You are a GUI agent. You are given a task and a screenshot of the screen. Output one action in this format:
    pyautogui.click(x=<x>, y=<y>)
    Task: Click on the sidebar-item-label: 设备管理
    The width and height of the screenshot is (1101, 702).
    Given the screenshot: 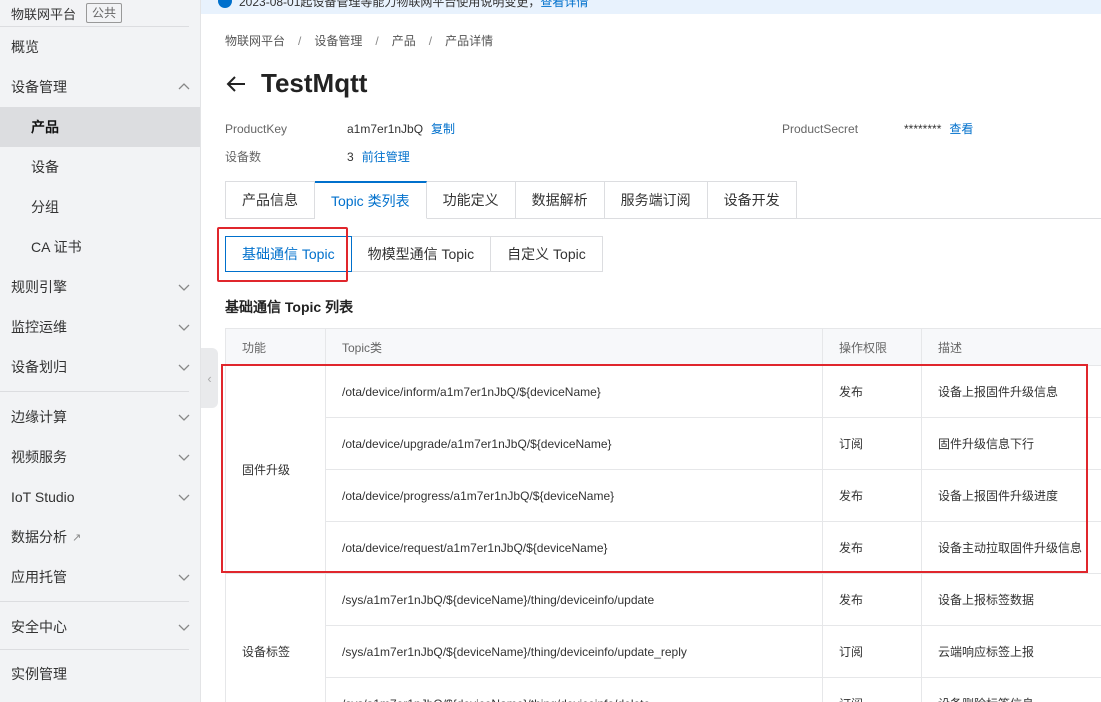 What is the action you would take?
    pyautogui.click(x=39, y=87)
    